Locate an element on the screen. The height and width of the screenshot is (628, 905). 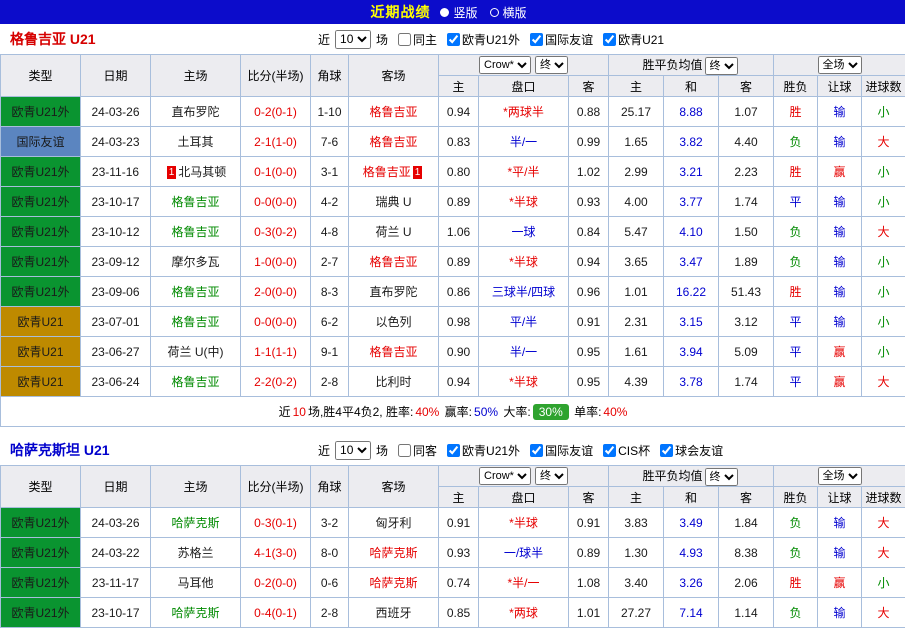
summary-segment: 赢率: is located at coordinates (456, 412).